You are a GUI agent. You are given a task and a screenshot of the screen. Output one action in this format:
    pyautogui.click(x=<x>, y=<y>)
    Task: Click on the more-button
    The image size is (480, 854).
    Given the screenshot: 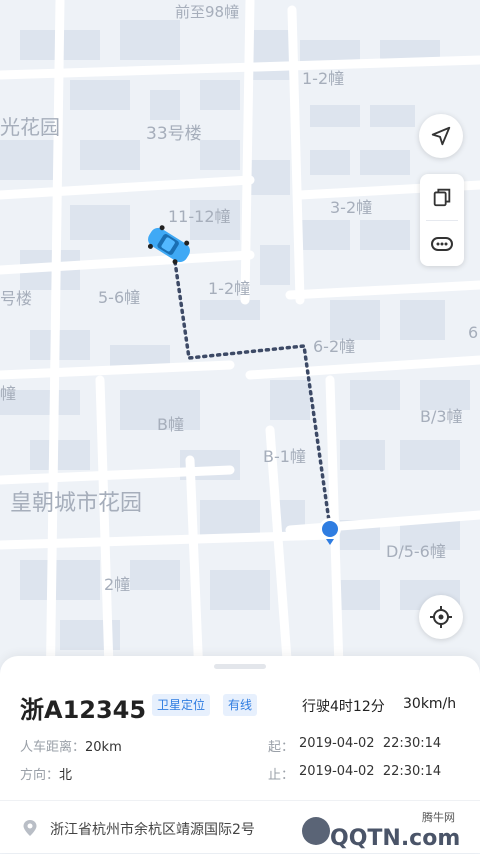 What is the action you would take?
    pyautogui.click(x=442, y=244)
    